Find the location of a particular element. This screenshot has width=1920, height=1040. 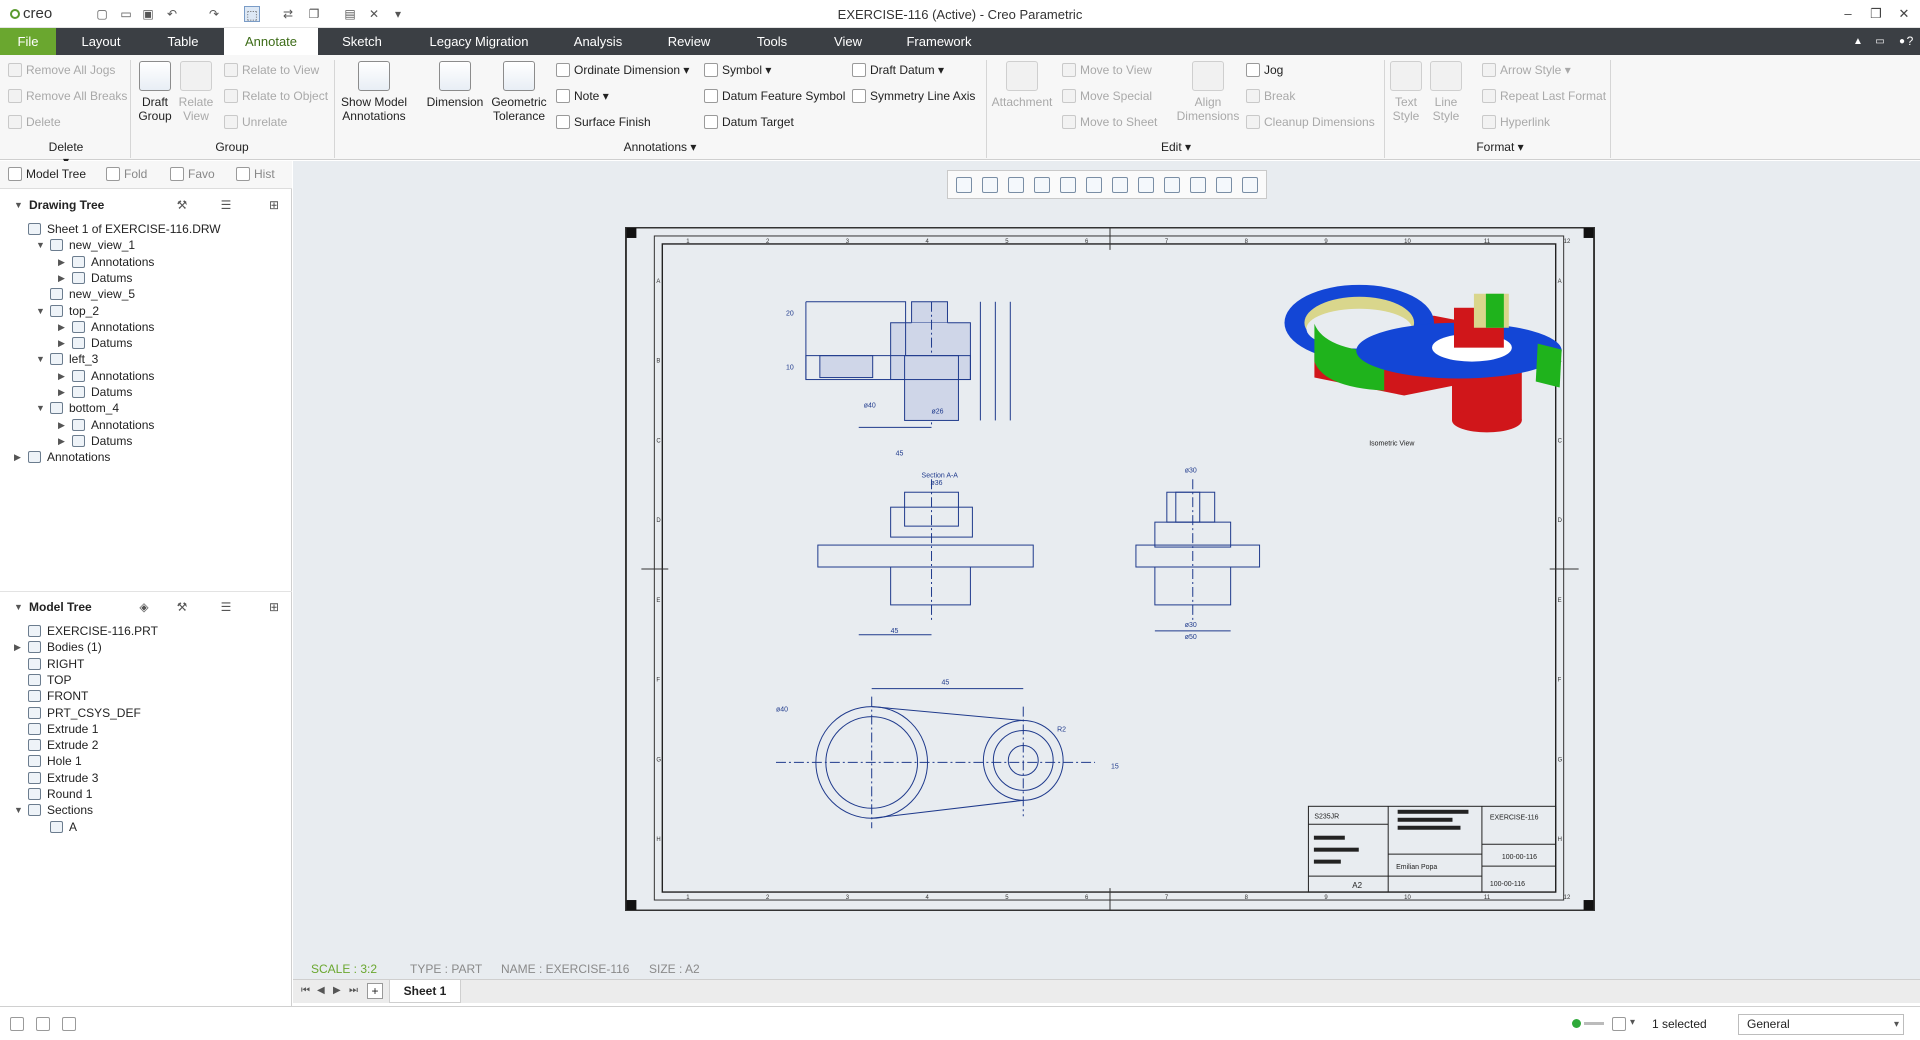

tree-settings-icon: ⚒ is located at coordinates (182, 205).